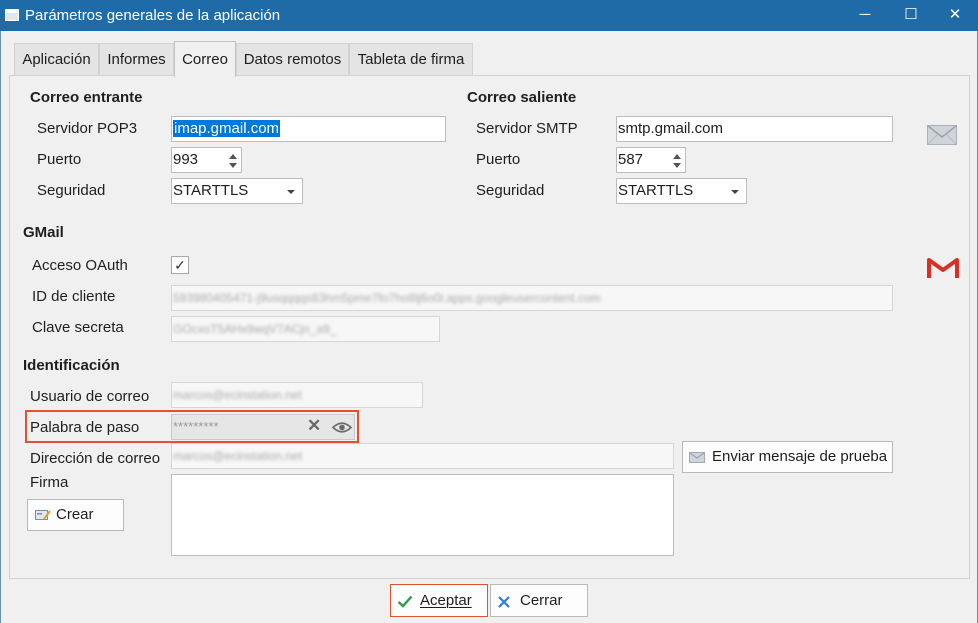 Image resolution: width=978 pixels, height=623 pixels. I want to click on incoming-port-label: Puerto, so click(59, 159).